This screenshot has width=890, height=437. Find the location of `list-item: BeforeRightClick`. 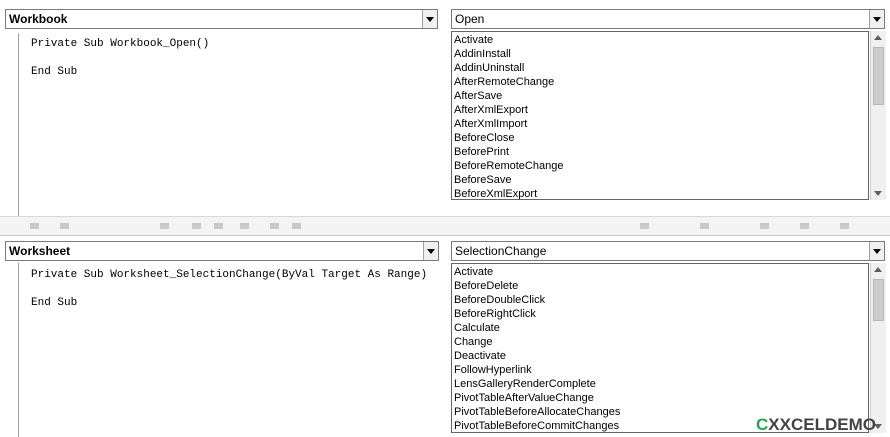

list-item: BeforeRightClick is located at coordinates (495, 314).